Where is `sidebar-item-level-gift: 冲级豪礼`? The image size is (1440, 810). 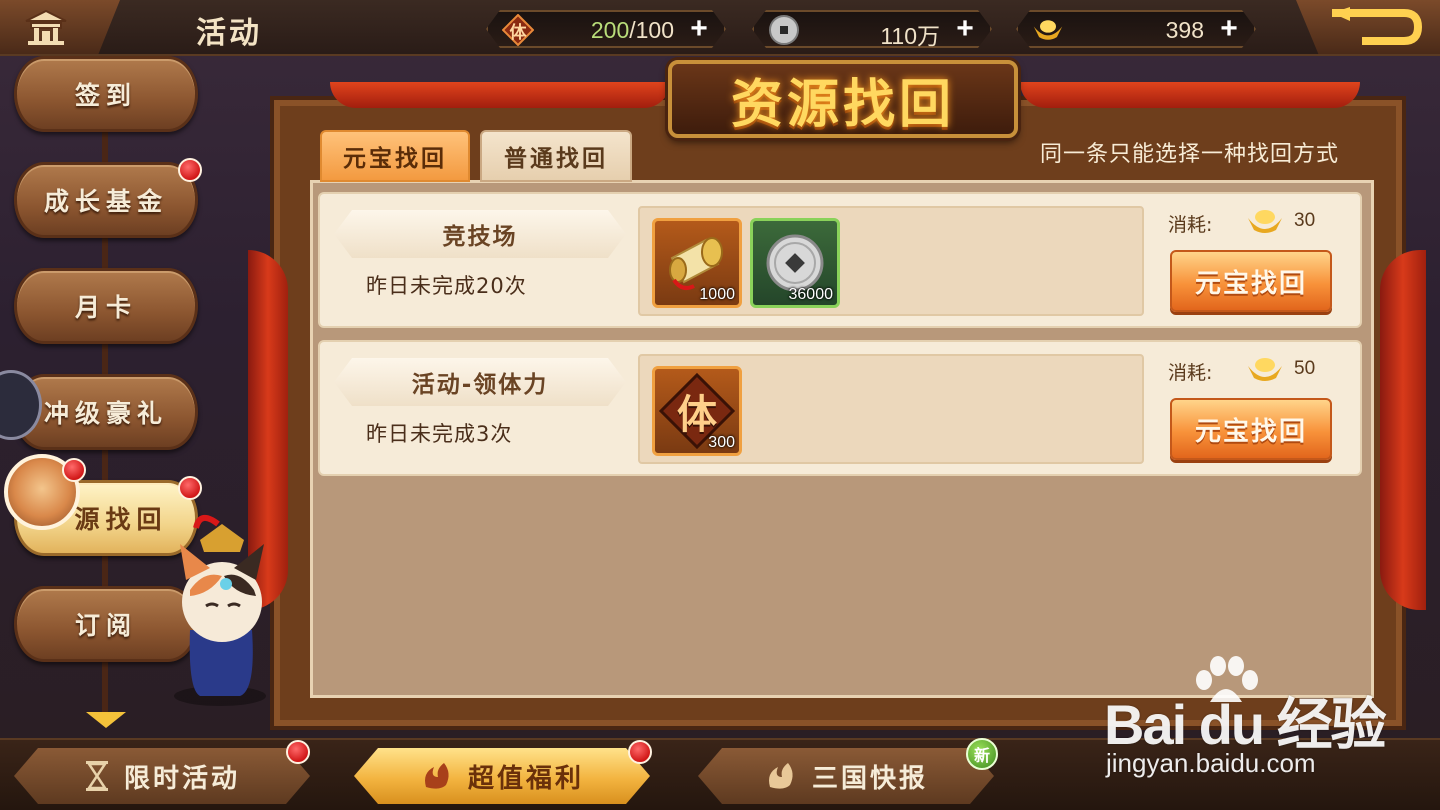 sidebar-item-level-gift: 冲级豪礼 is located at coordinates (106, 412).